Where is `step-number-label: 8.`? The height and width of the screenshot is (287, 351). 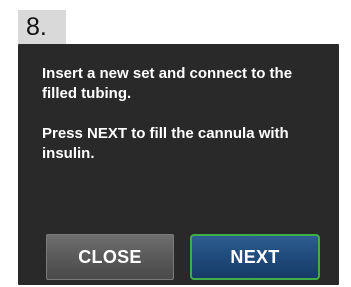
step-number-label: 8. is located at coordinates (42, 27).